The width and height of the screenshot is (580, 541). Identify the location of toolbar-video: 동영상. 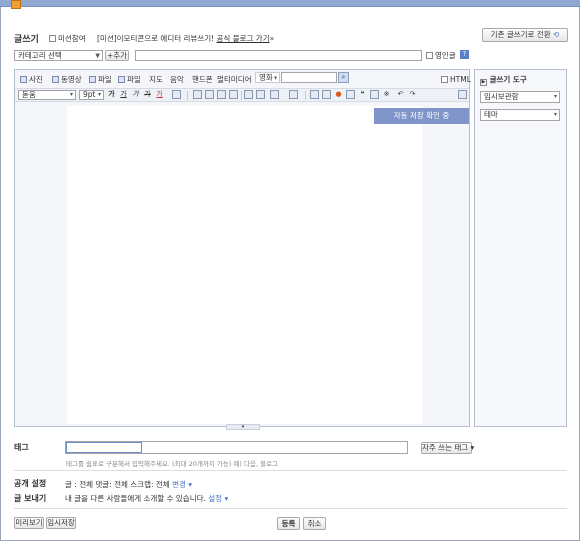
(67, 79).